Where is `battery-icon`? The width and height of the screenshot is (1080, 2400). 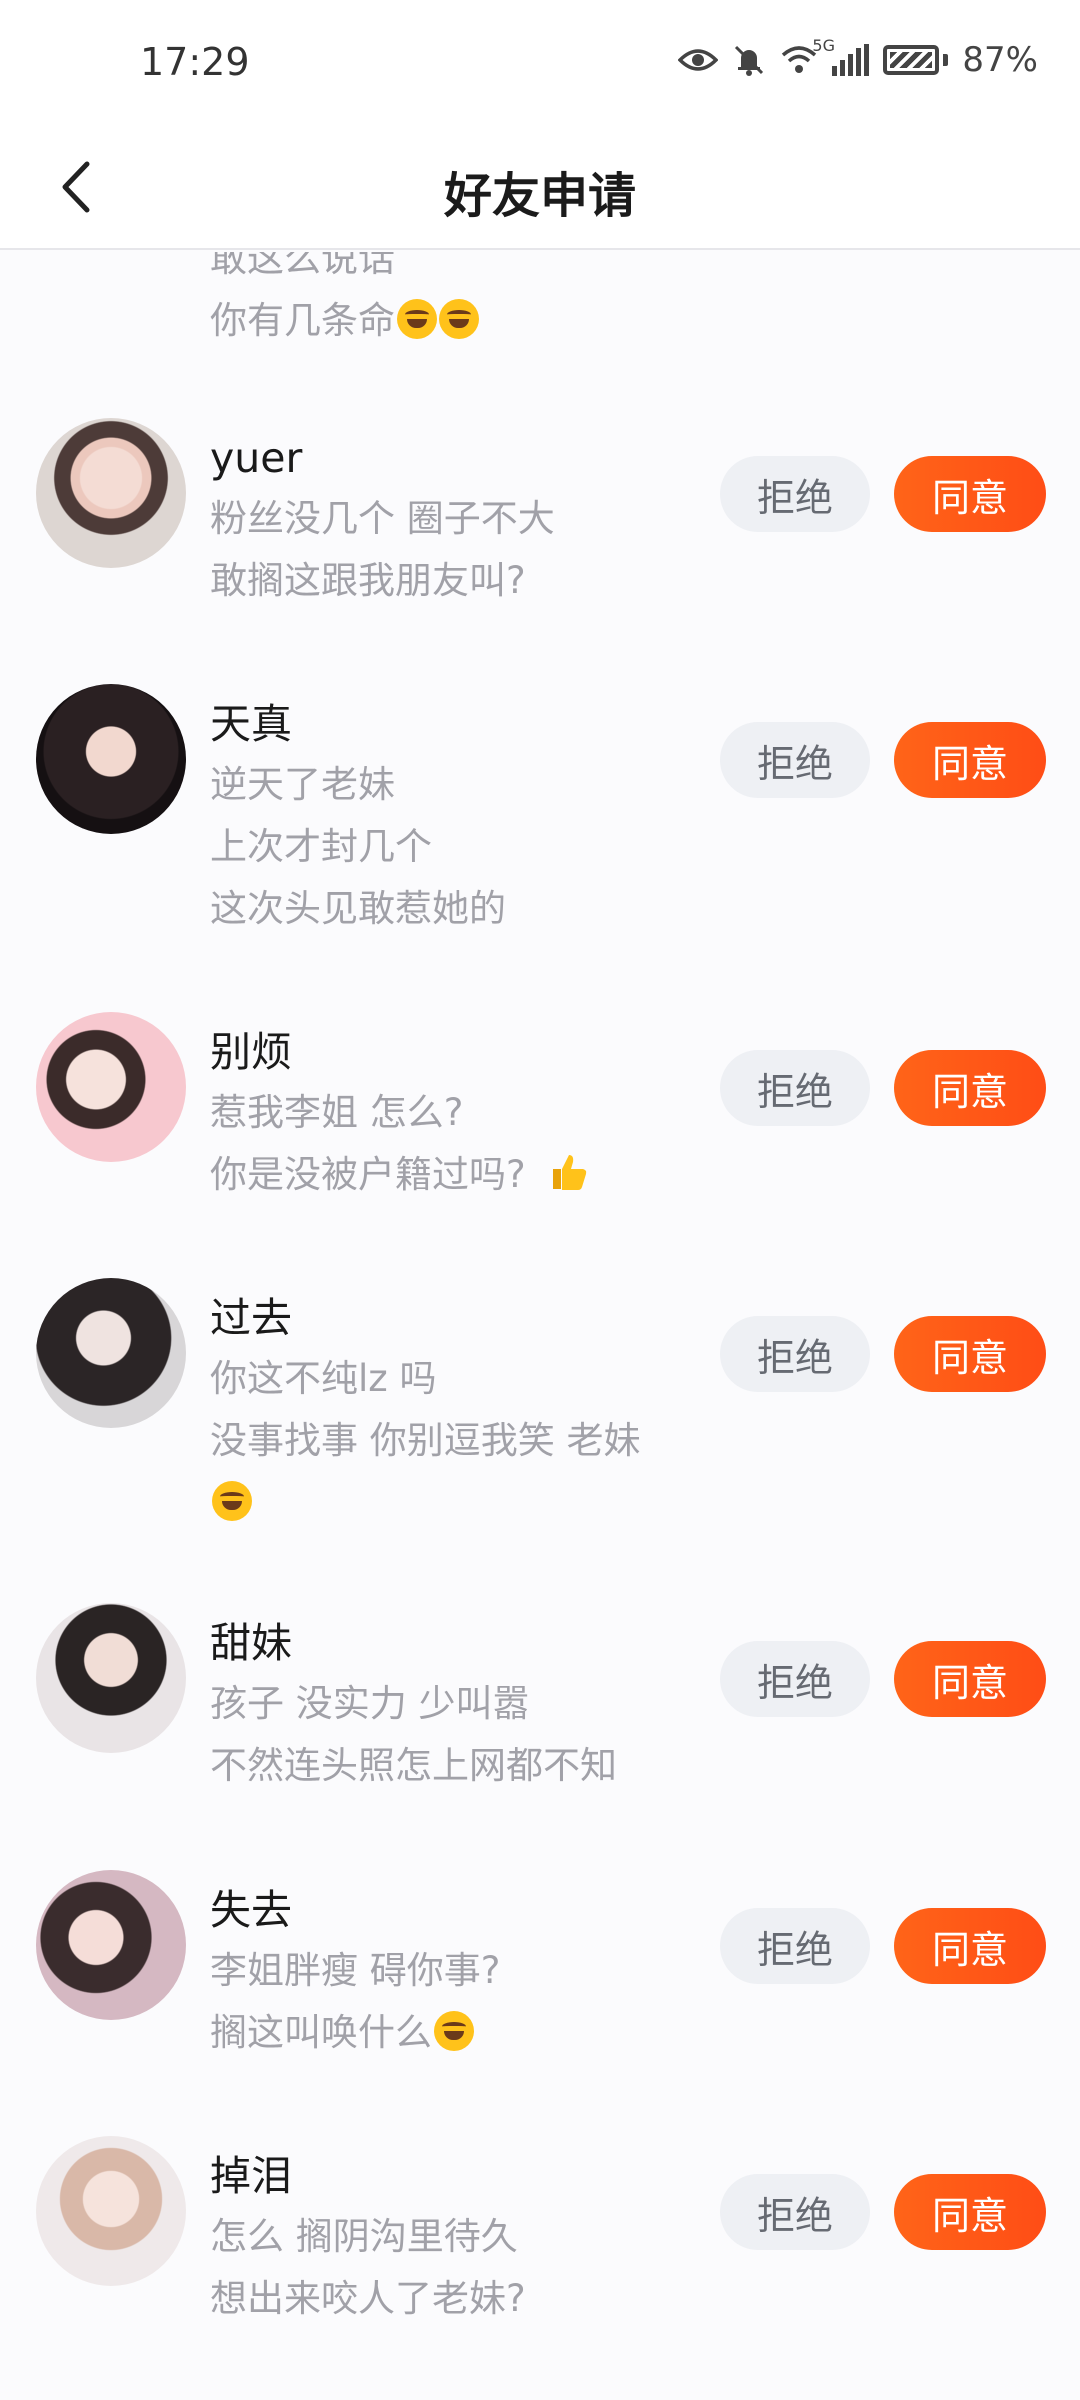
battery-icon is located at coordinates (916, 60).